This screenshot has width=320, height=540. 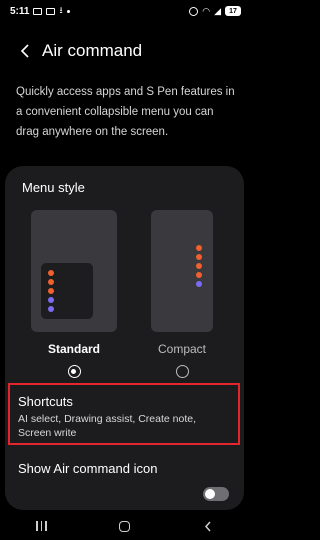 I want to click on download-icon: ⭳, so click(x=61, y=10).